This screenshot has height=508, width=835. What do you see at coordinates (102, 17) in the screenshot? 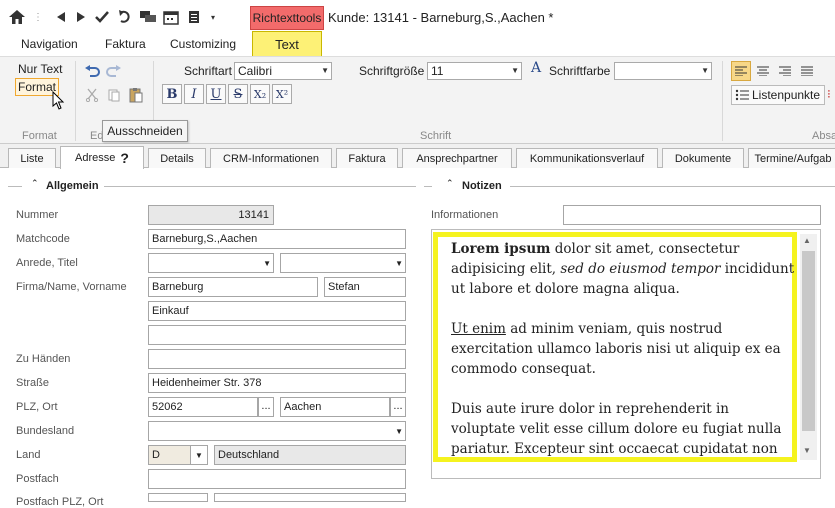
I see `checkmark-icon` at bounding box center [102, 17].